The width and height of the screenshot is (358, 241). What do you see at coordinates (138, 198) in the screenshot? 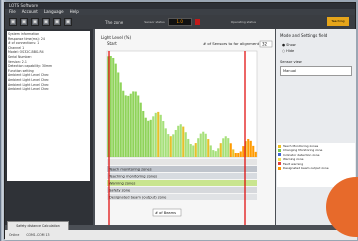
I see `zone-label: Designated beam (output) zone` at bounding box center [138, 198].